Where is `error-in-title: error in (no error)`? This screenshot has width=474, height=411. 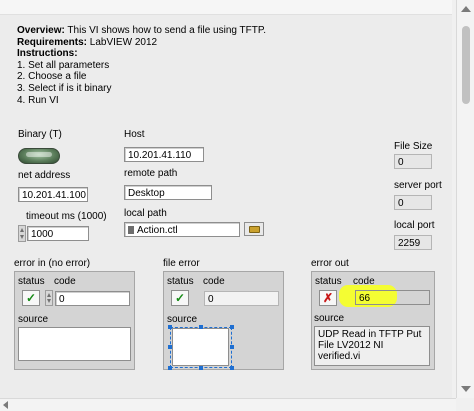 error-in-title: error in (no error) is located at coordinates (52, 263).